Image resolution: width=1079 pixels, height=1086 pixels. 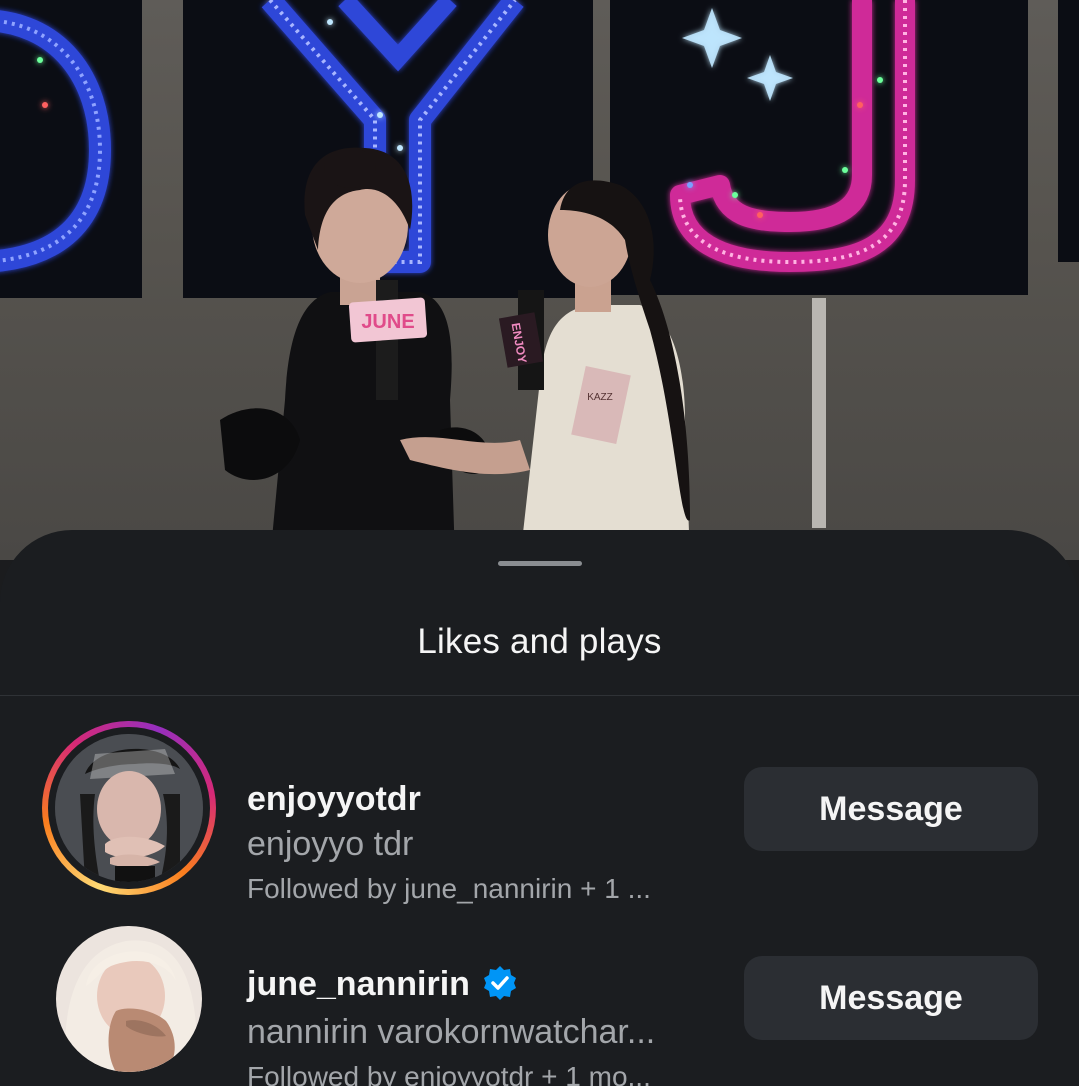 I want to click on full-name: enjoyyo tdr, so click(x=330, y=844).